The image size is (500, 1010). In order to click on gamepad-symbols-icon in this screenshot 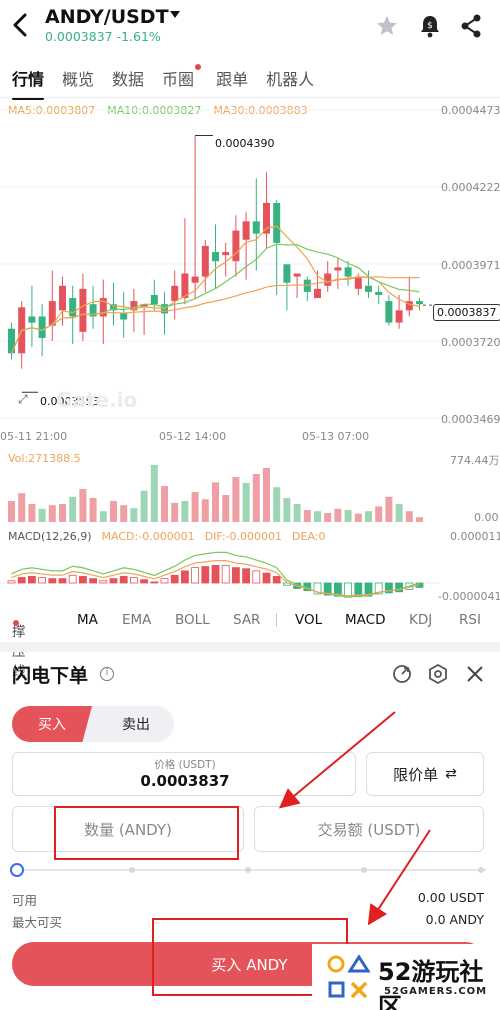, I will do `click(349, 976)`.